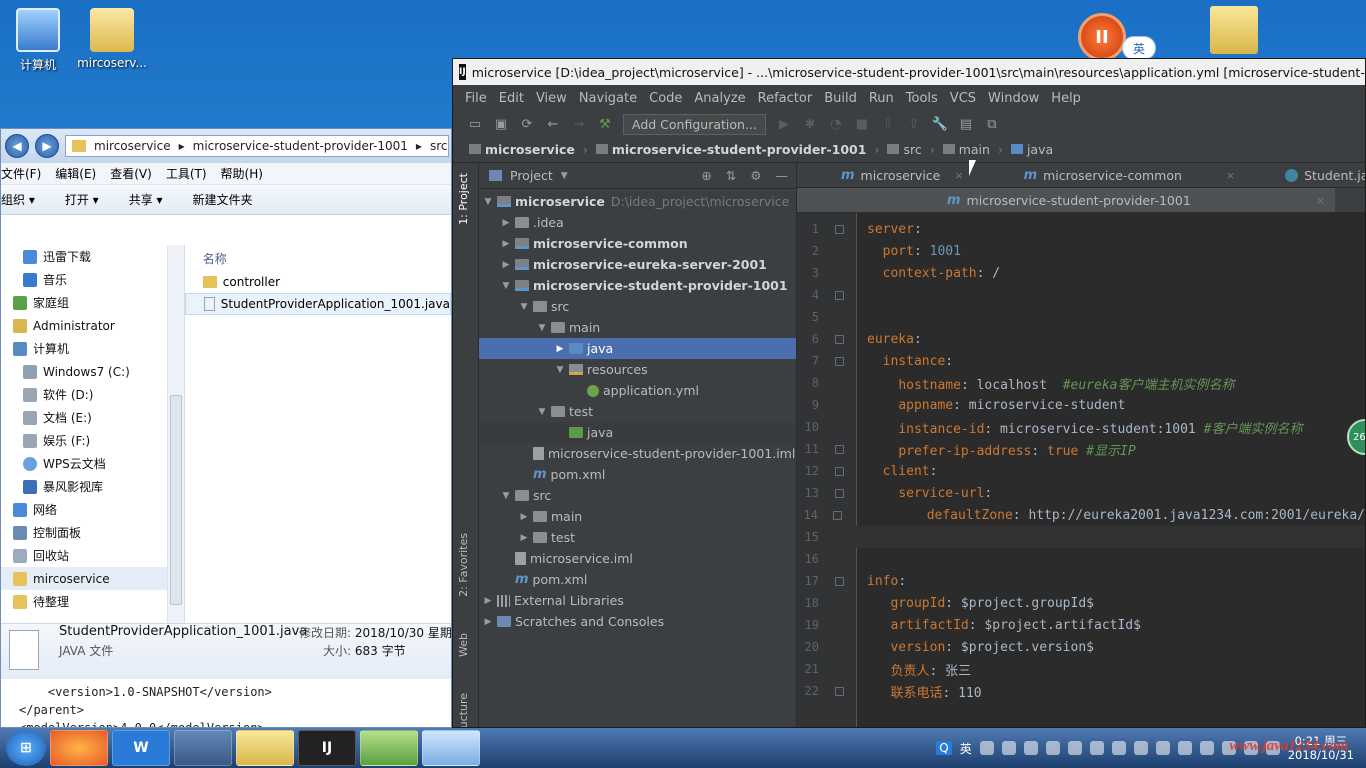 The height and width of the screenshot is (768, 1366). I want to click on address-segment: microservice-student-provider-1001, so click(300, 146).